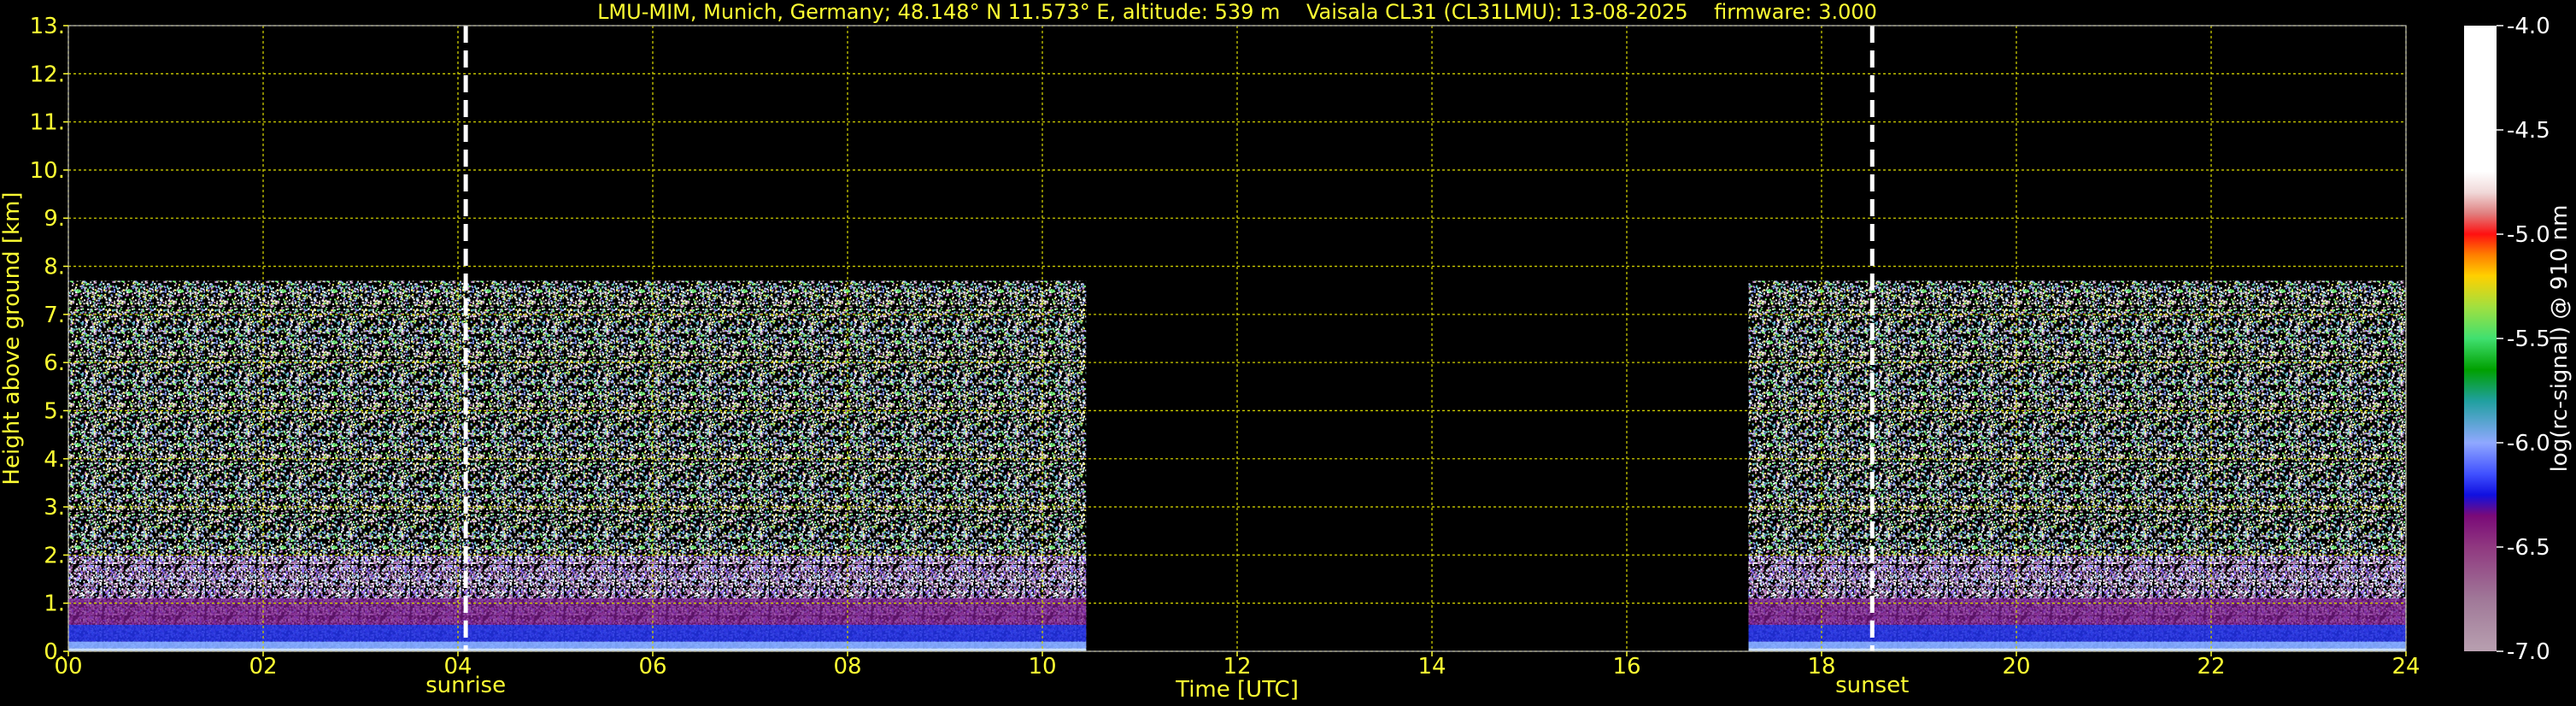  I want to click on y-axis-label: Height above ground [km], so click(12, 338).